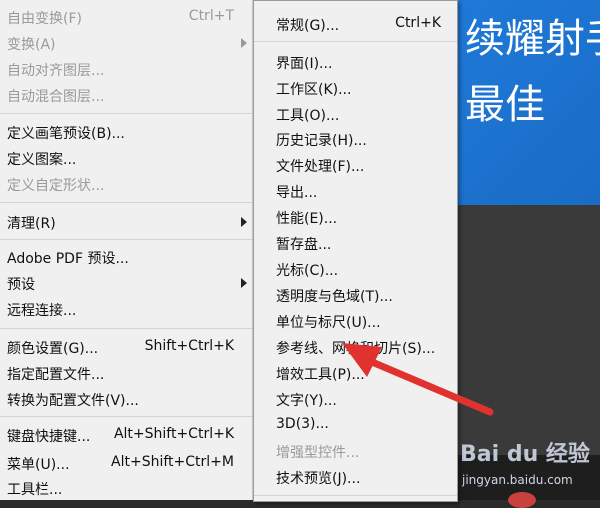 The height and width of the screenshot is (508, 600). Describe the element at coordinates (173, 434) in the screenshot. I see `menu-item-shortcut: Alt+Shift+Ctrl+K` at that location.